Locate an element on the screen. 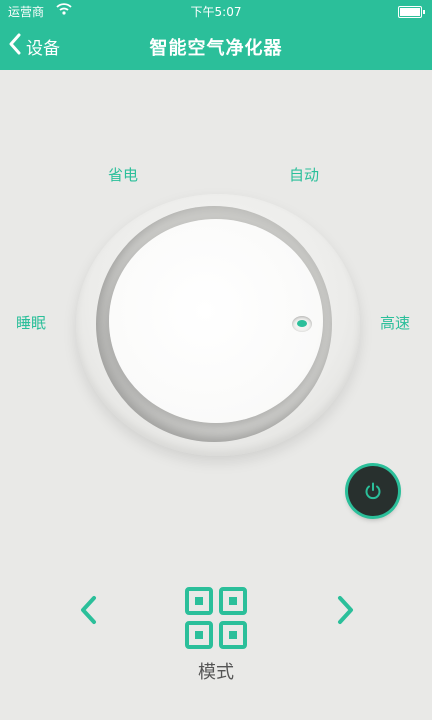 Image resolution: width=432 pixels, height=720 pixels. mode-grid-button is located at coordinates (216, 618).